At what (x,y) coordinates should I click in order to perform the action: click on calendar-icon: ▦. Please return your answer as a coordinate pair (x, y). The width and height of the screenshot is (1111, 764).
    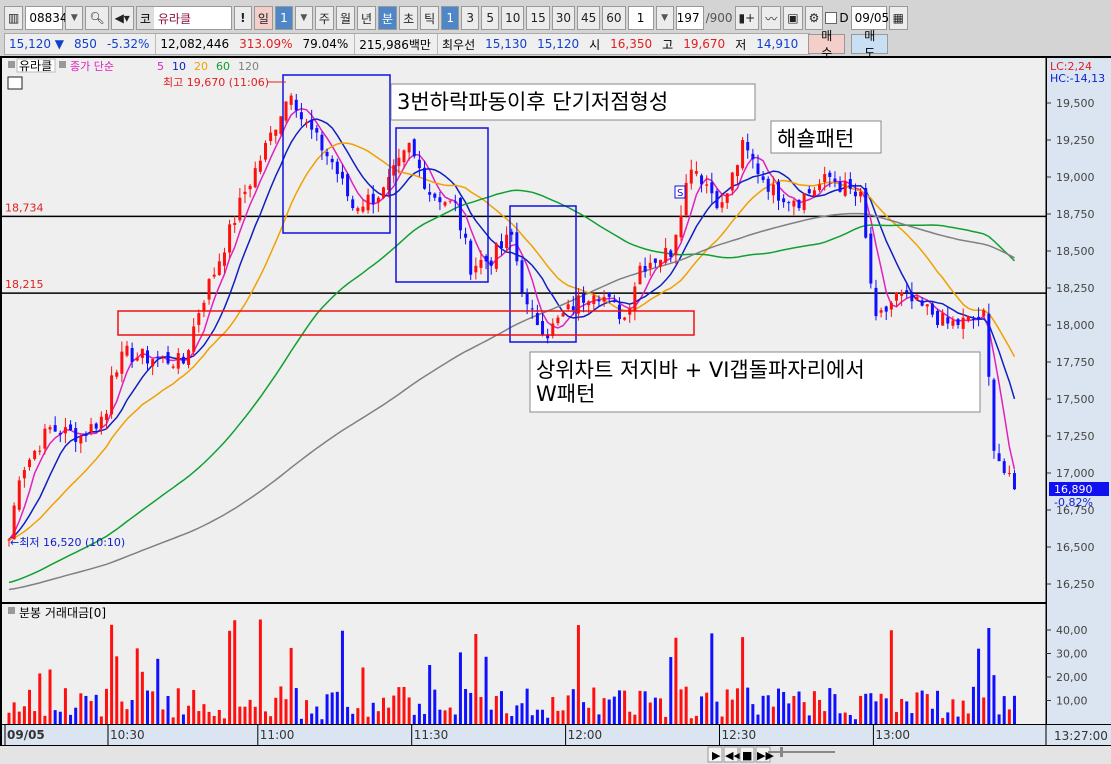
    Looking at the image, I should click on (898, 18).